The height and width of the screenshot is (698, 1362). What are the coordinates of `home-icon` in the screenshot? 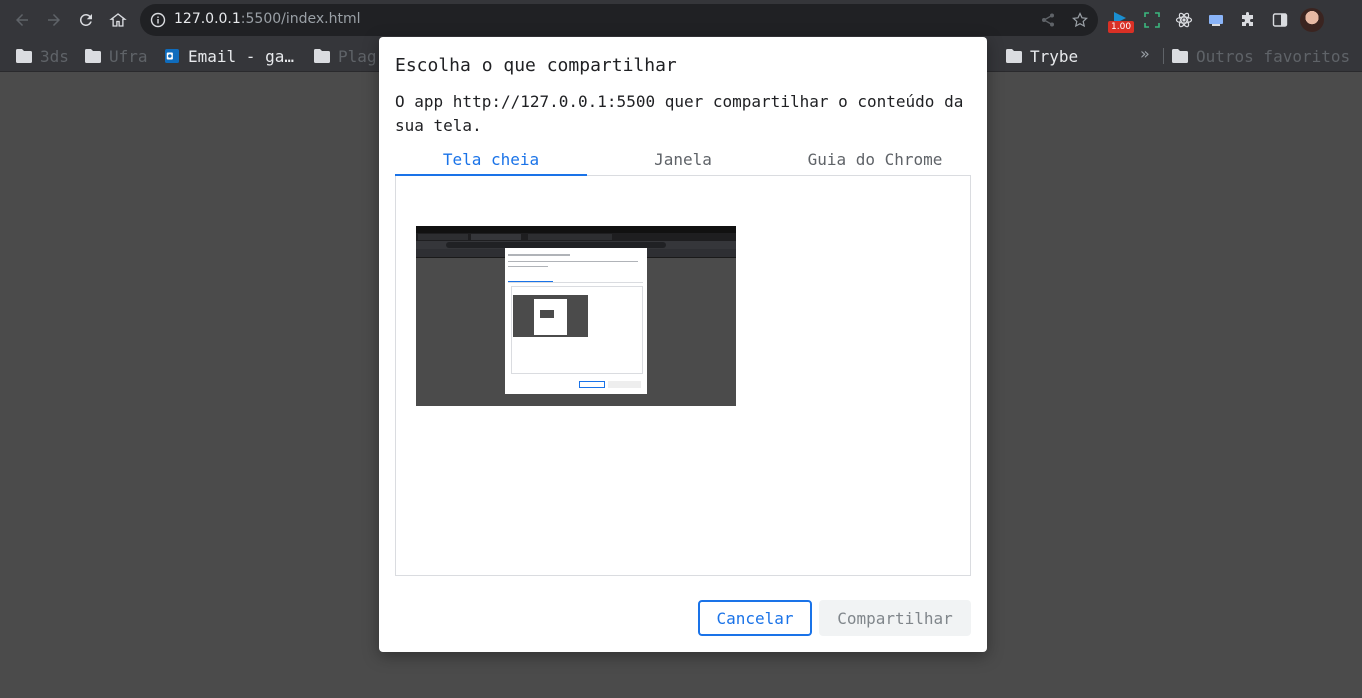 It's located at (118, 20).